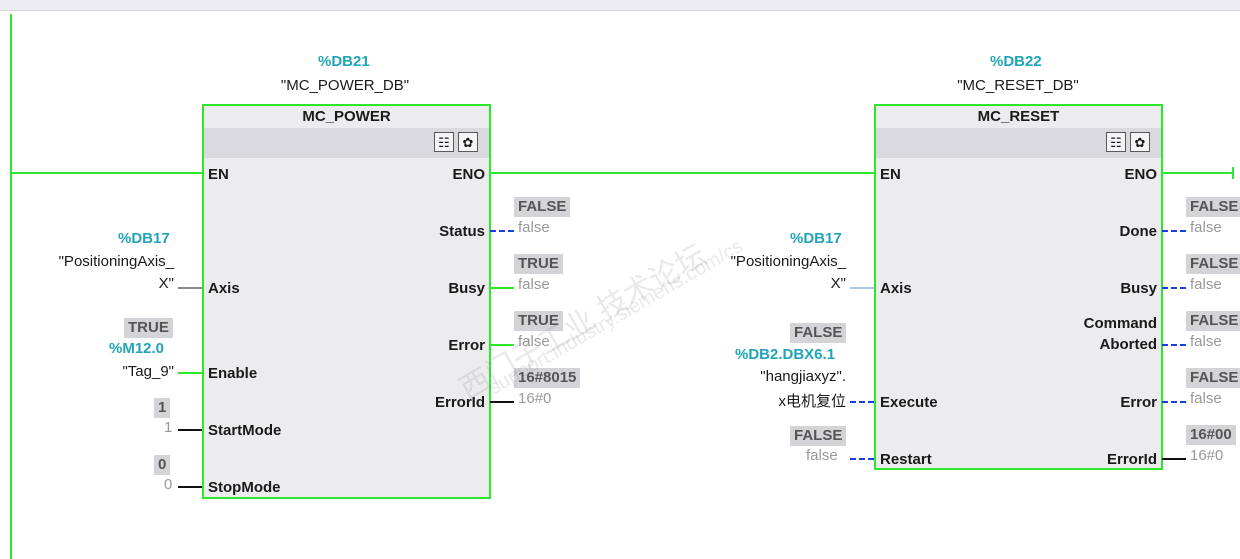 The image size is (1240, 559). Describe the element at coordinates (542, 207) in the screenshot. I see `power-status-monitor: FALSE` at that location.